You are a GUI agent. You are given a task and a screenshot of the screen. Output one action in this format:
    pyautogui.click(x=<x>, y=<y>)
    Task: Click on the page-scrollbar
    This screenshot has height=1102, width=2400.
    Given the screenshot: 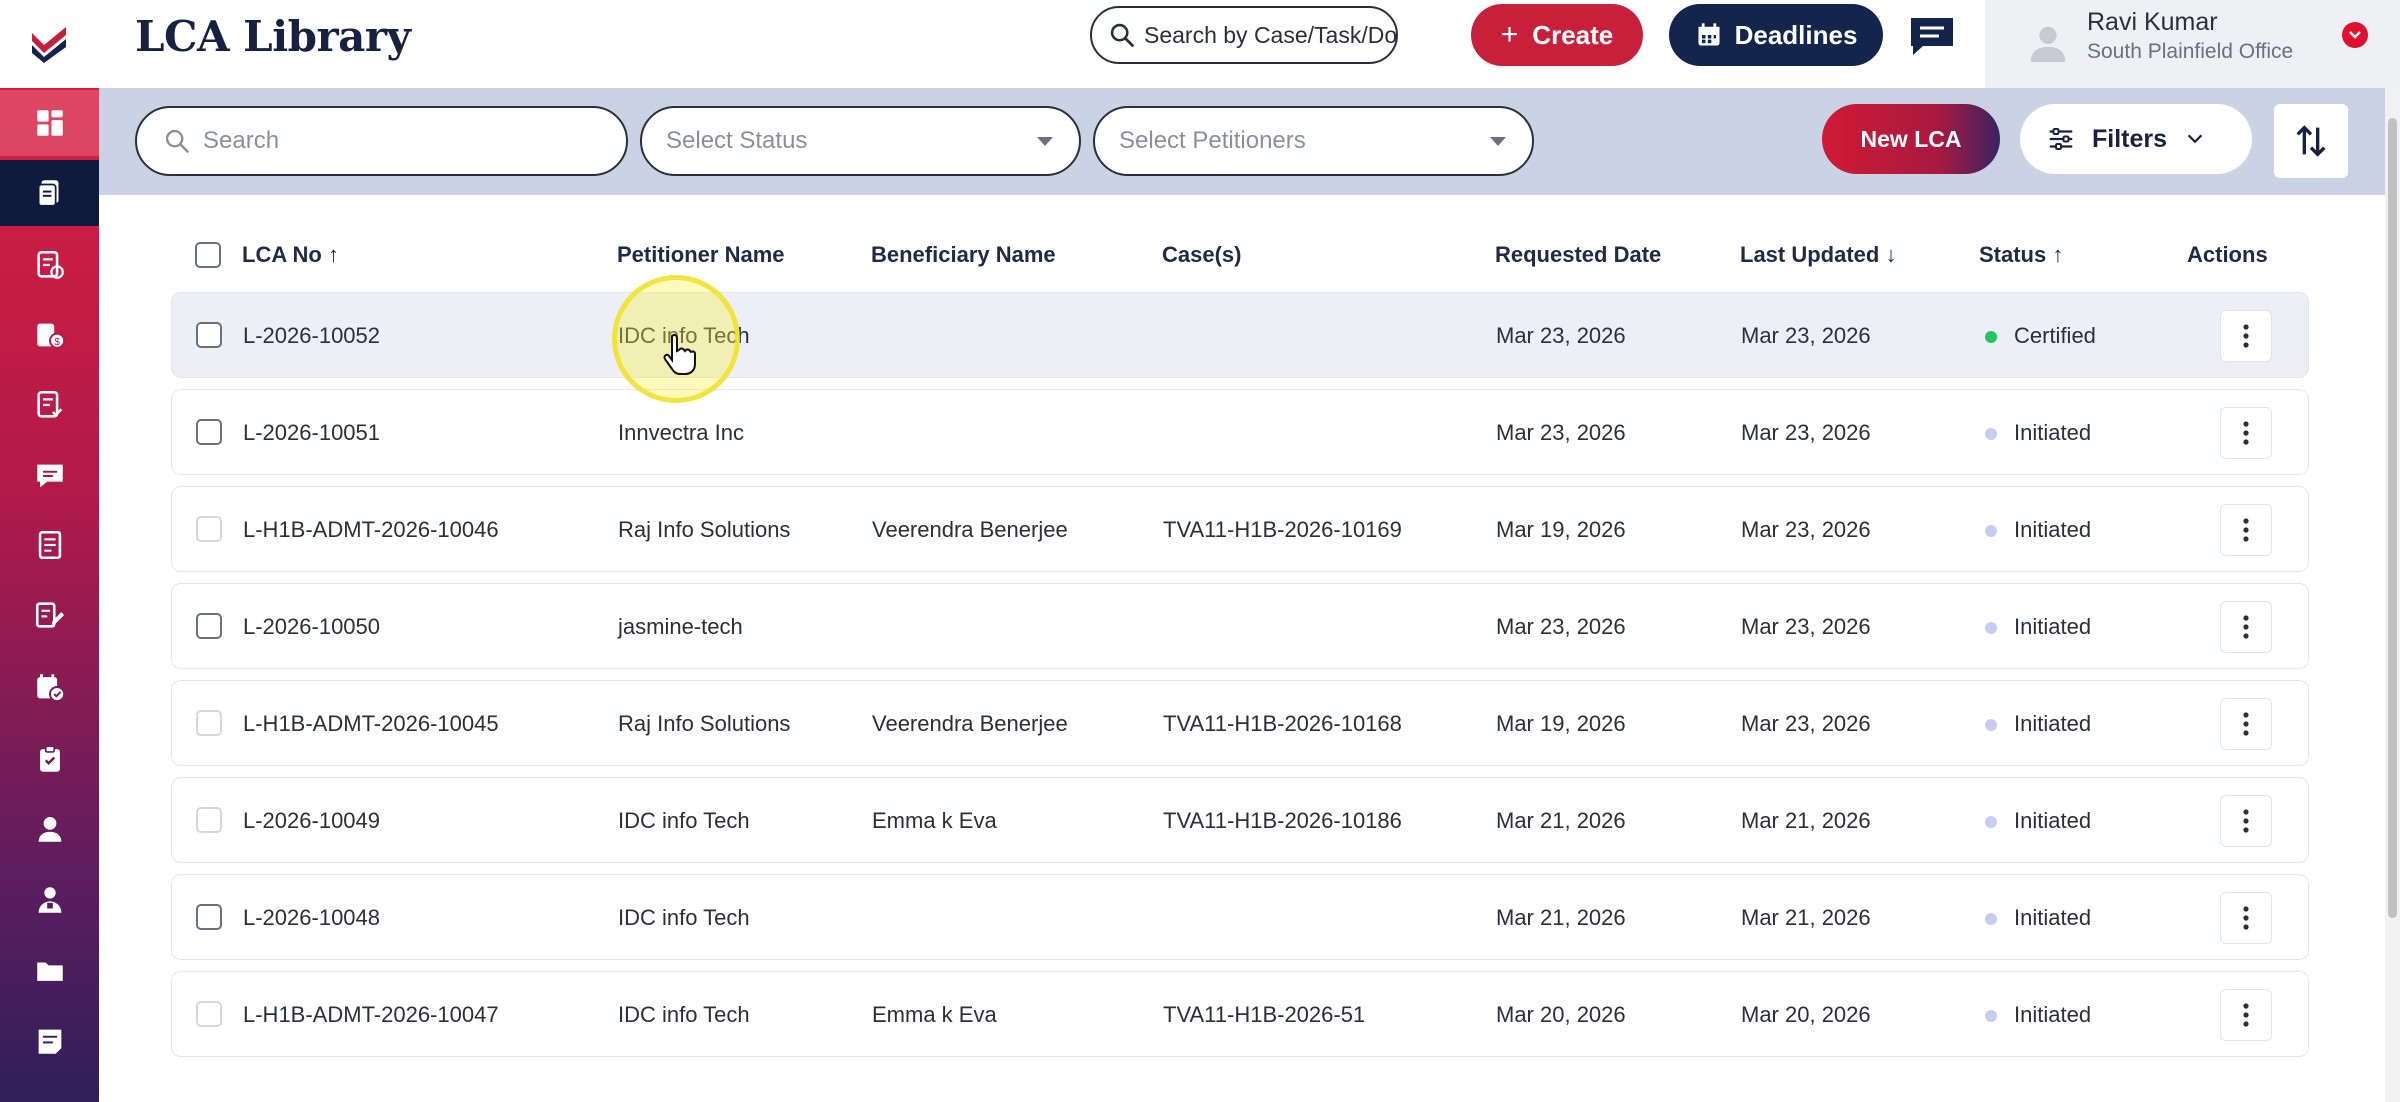 What is the action you would take?
    pyautogui.click(x=2392, y=595)
    